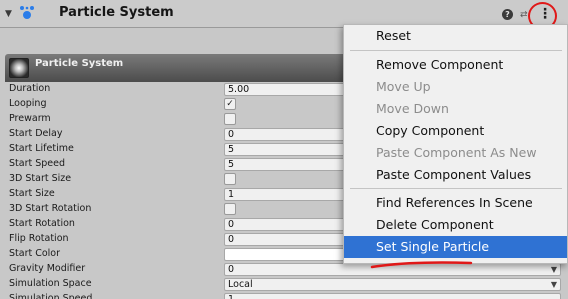 The width and height of the screenshot is (568, 299). I want to click on property-checkbox: ✓, so click(230, 104).